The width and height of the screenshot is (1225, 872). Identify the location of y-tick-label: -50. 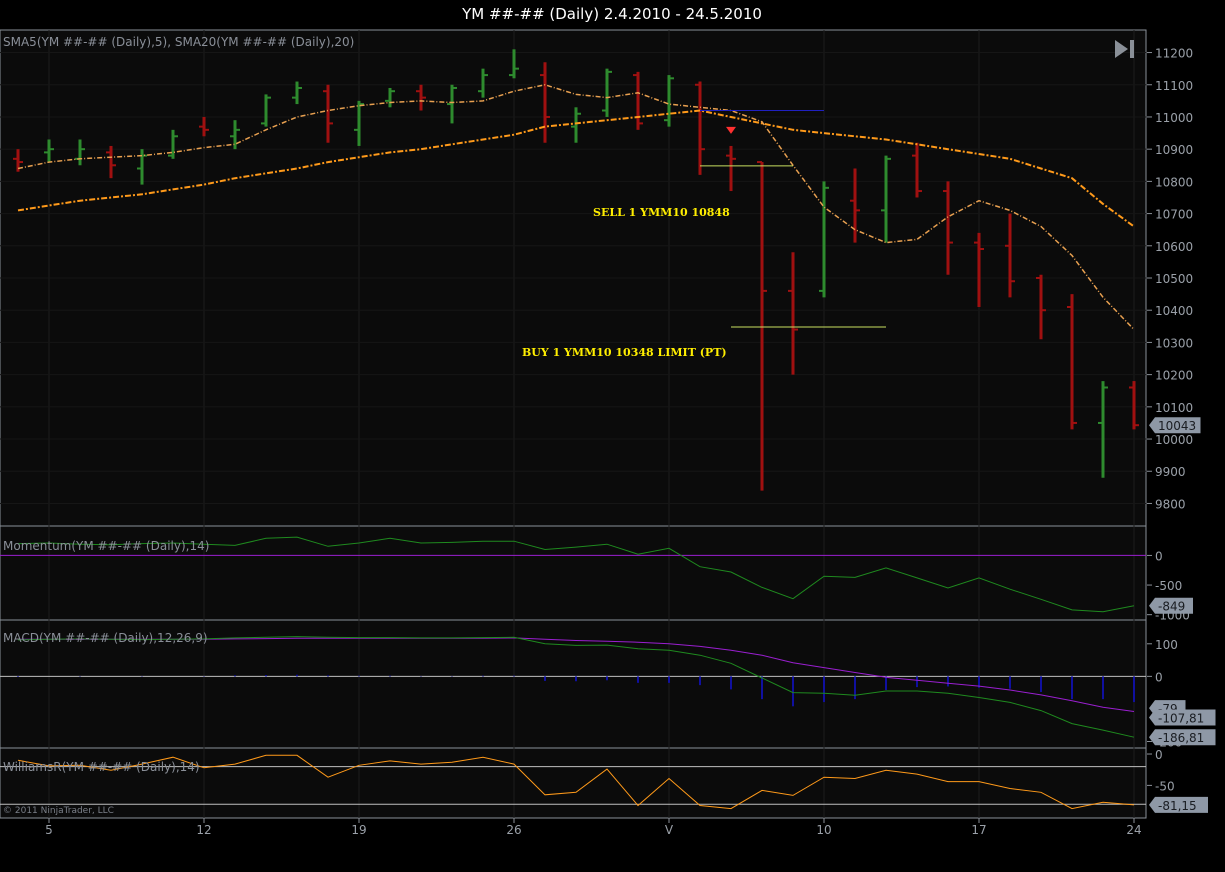
(1165, 786).